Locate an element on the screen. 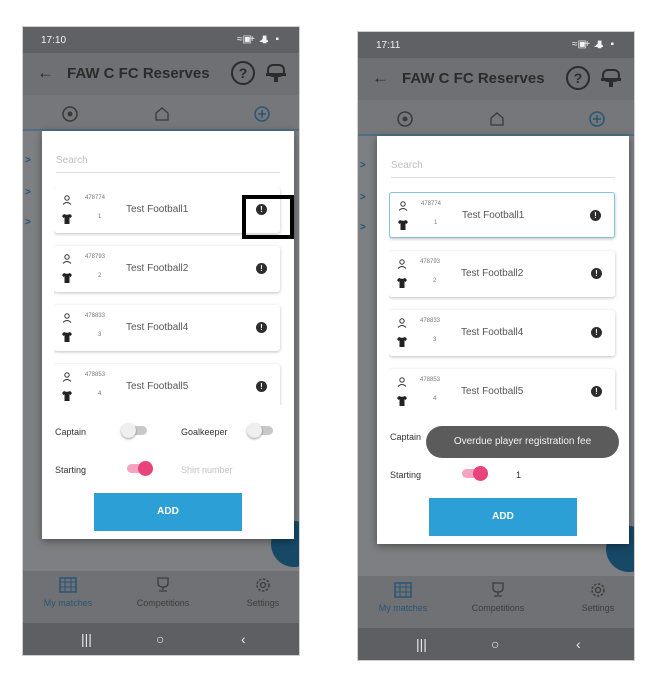 This screenshot has height=673, width=657. starting-row: Starting 1 is located at coordinates (505, 476).